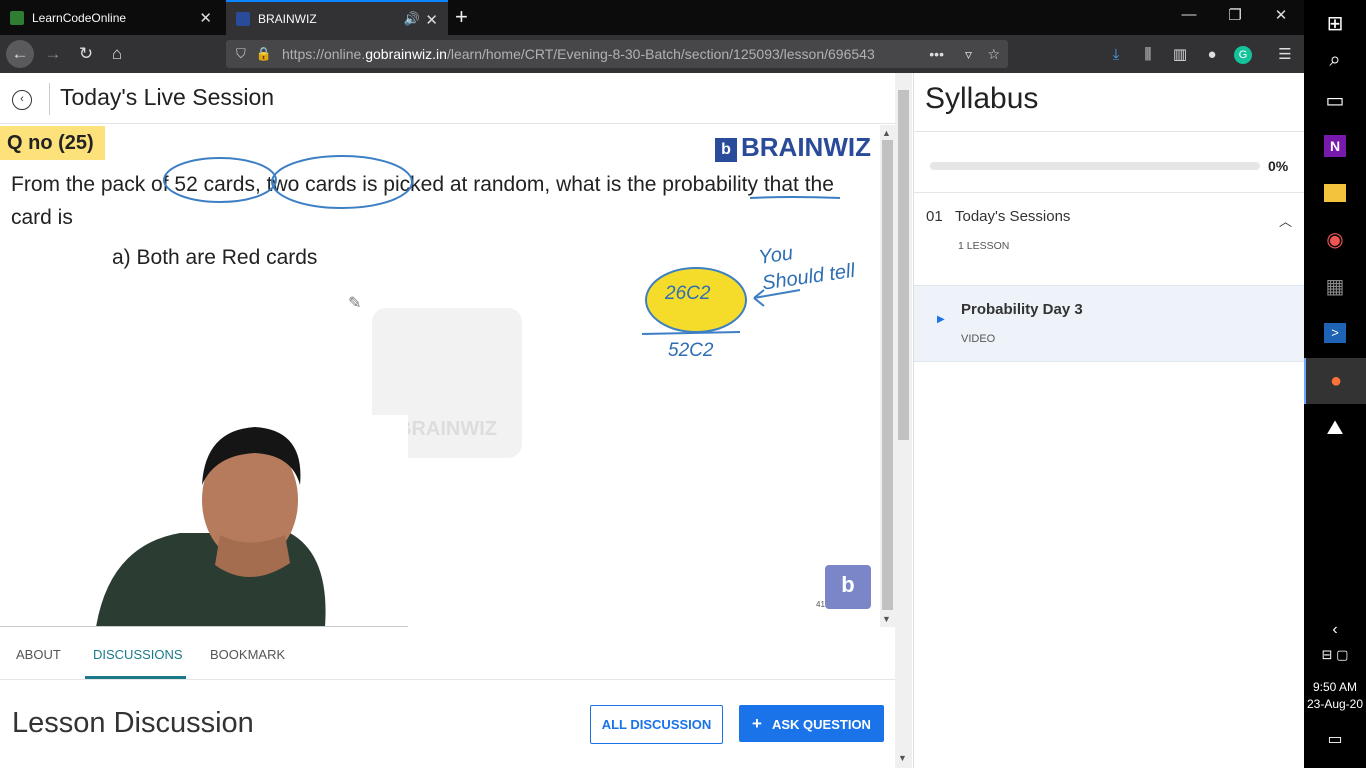 The image size is (1366, 768). What do you see at coordinates (1335, 193) in the screenshot?
I see `file-explorer-icon` at bounding box center [1335, 193].